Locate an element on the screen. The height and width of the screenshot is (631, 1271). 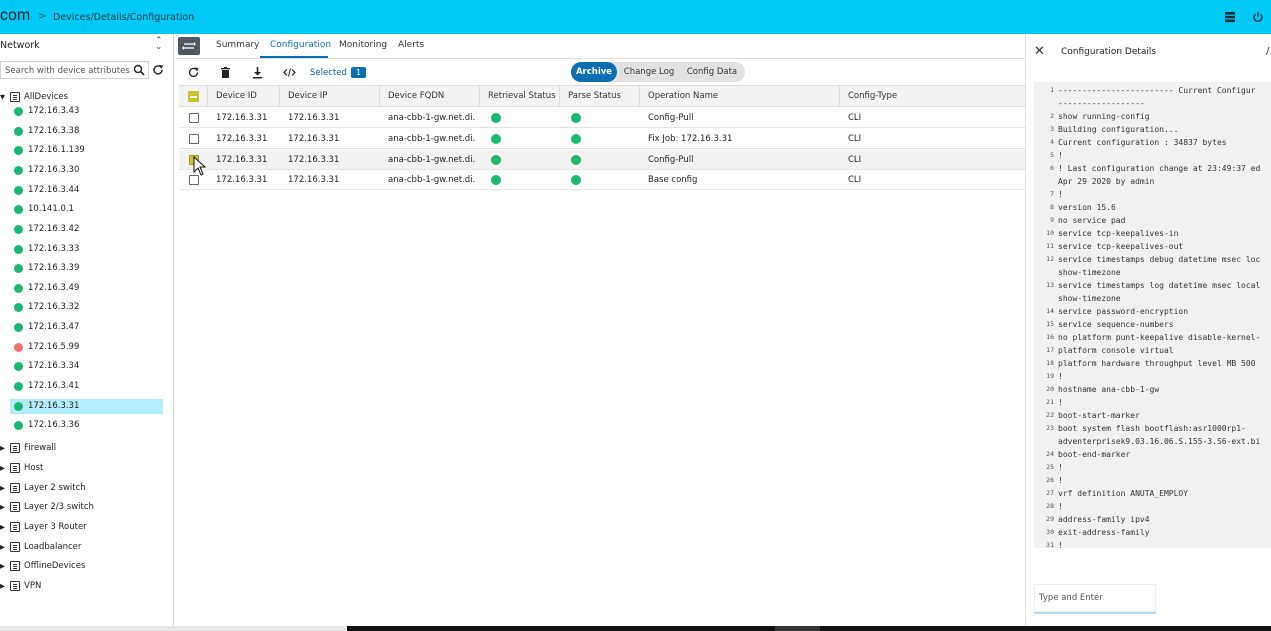
line-number: 31 is located at coordinates (1050, 544).